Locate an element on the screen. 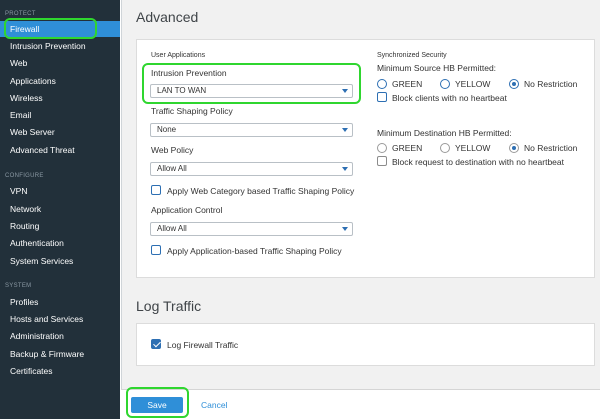 The width and height of the screenshot is (600, 419). min-source-hb-label: Minimum Source HB Permitted: is located at coordinates (437, 68).